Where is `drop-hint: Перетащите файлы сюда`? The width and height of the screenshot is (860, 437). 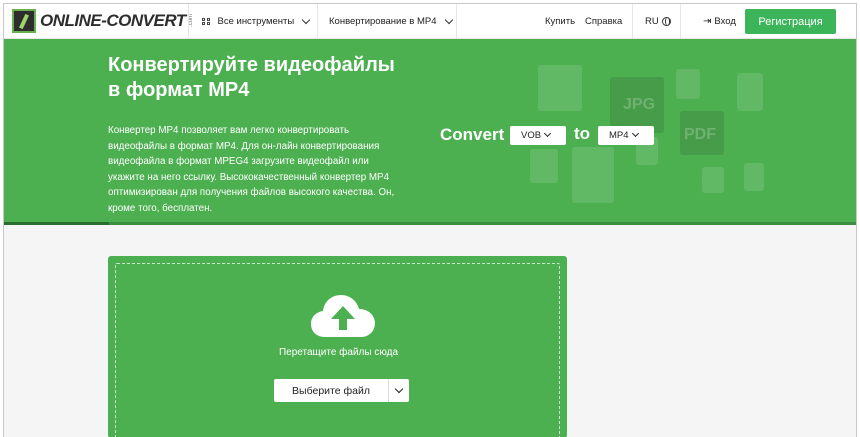 drop-hint: Перетащите файлы сюда is located at coordinates (338, 352).